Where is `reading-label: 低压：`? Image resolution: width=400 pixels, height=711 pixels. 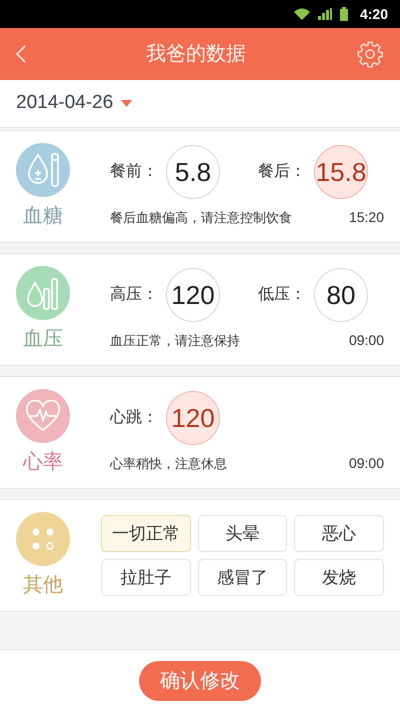
reading-label: 低压： is located at coordinates (282, 295).